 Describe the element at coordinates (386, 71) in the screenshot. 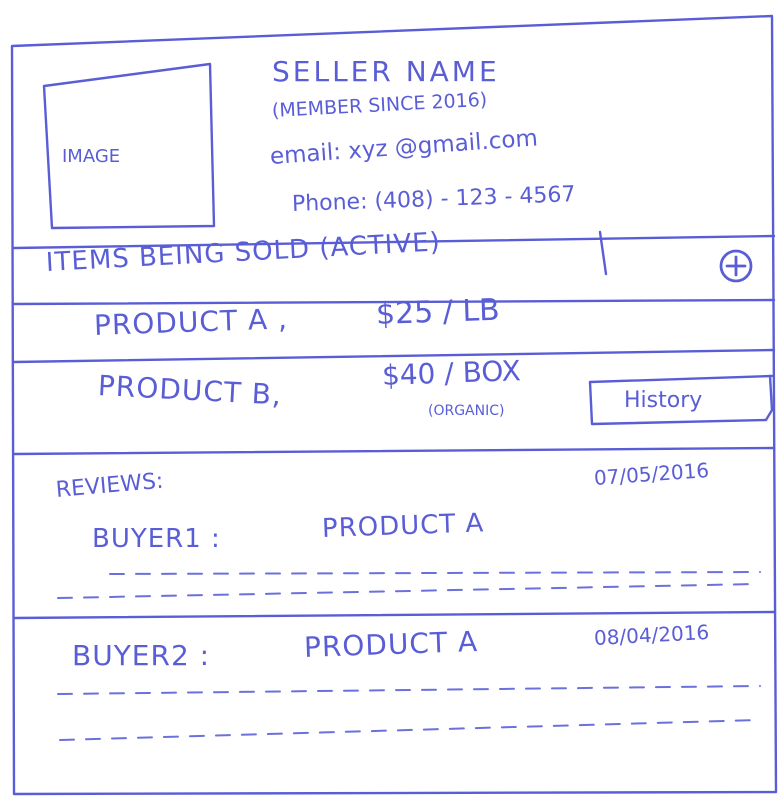

I see `seller-name: SELLER NAME` at that location.